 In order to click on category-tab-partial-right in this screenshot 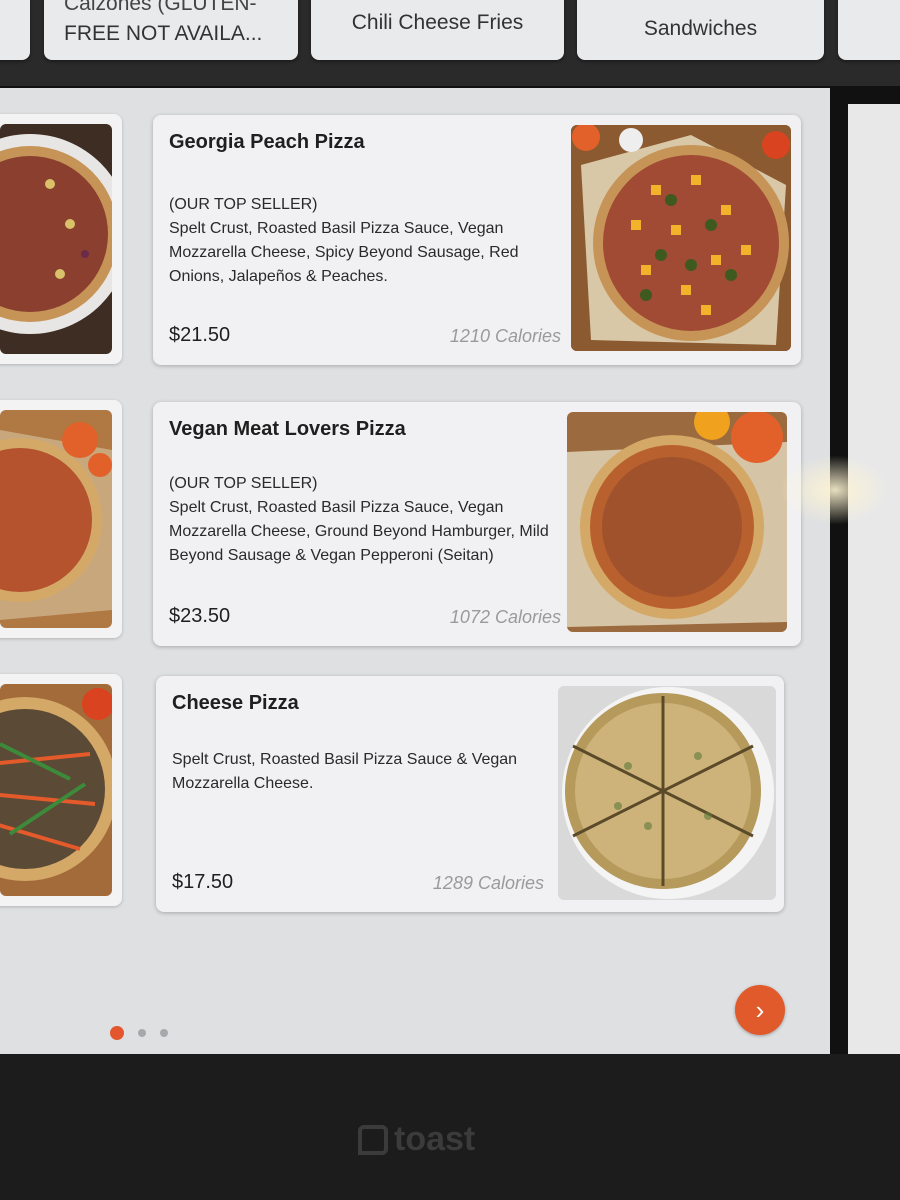, I will do `click(869, 30)`.